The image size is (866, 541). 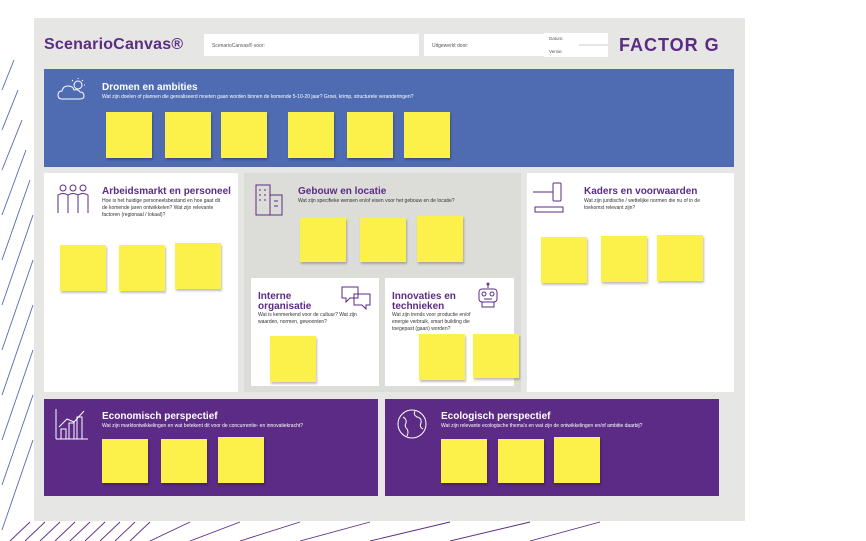 What do you see at coordinates (496, 416) in the screenshot?
I see `panel-title: Ecologisch perspectief` at bounding box center [496, 416].